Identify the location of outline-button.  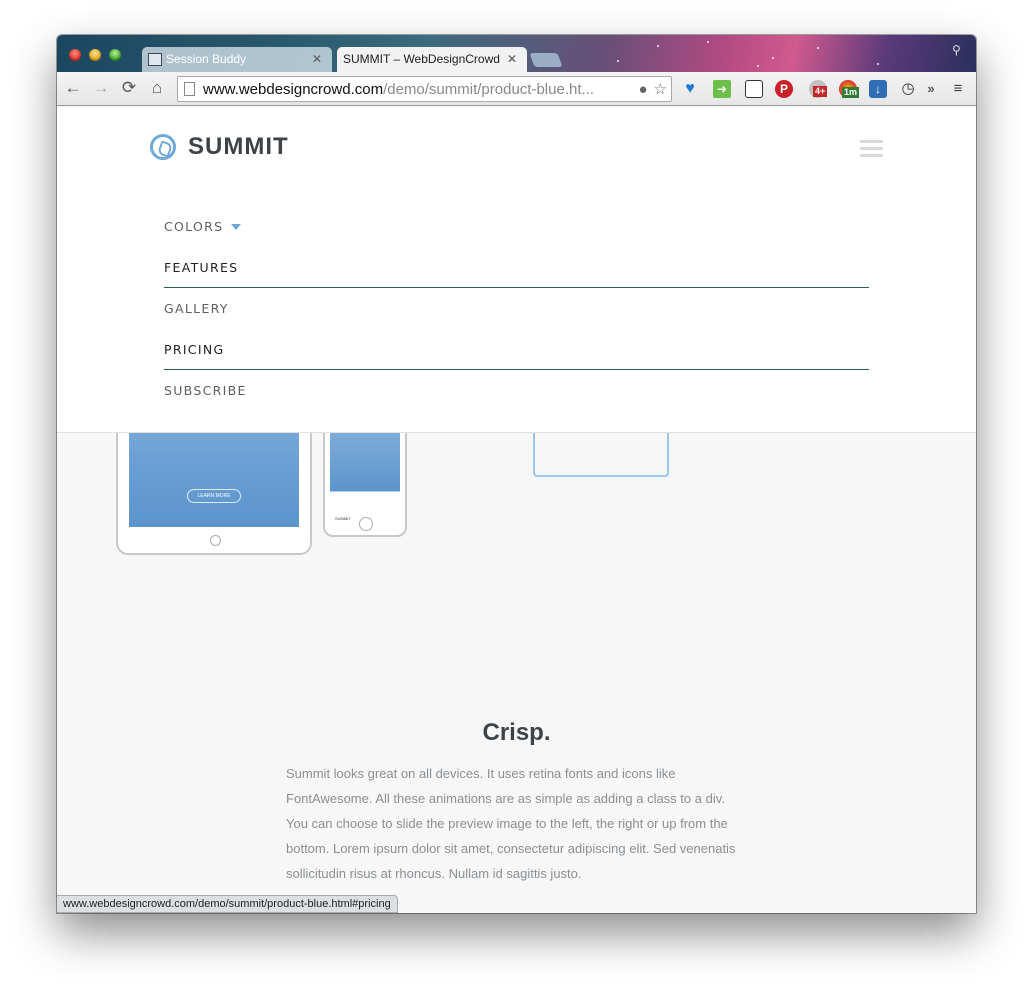
(601, 452).